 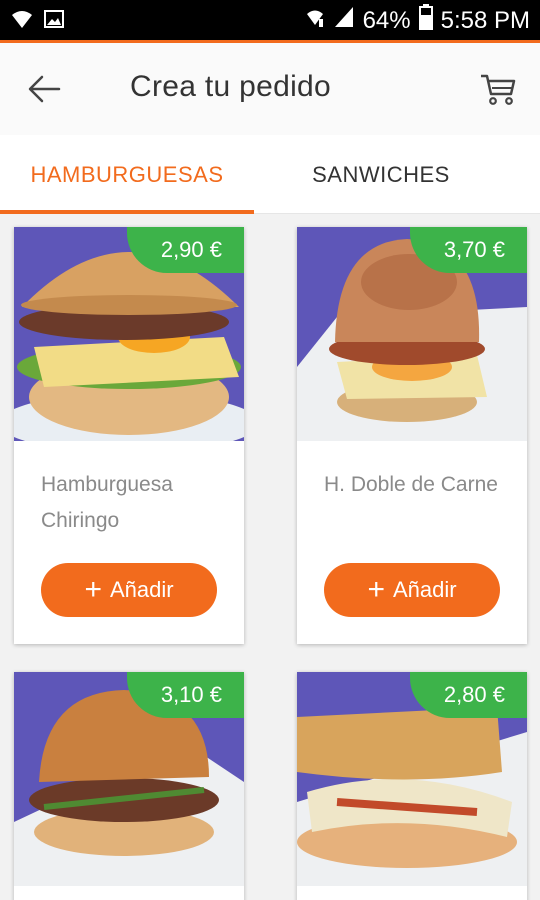 What do you see at coordinates (54, 21) in the screenshot?
I see `image-icon` at bounding box center [54, 21].